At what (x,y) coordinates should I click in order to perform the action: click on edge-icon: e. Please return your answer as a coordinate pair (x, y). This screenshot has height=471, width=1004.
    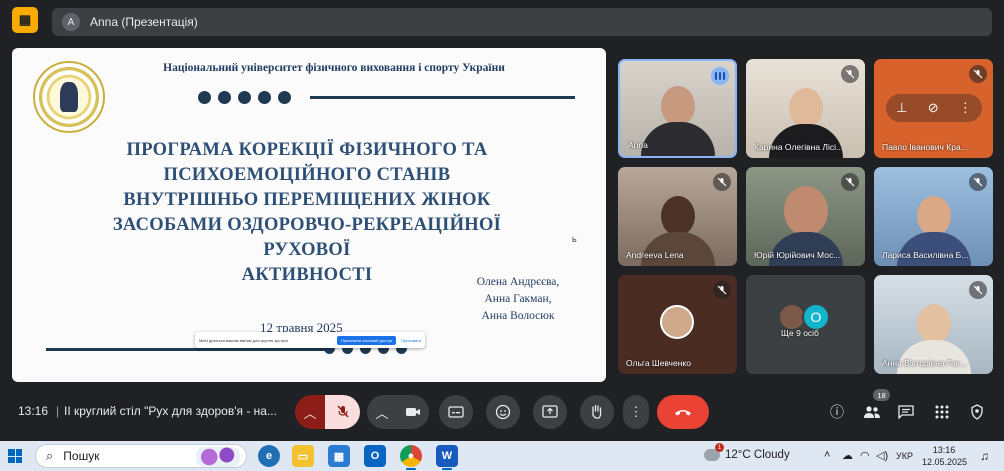
    Looking at the image, I should click on (269, 456).